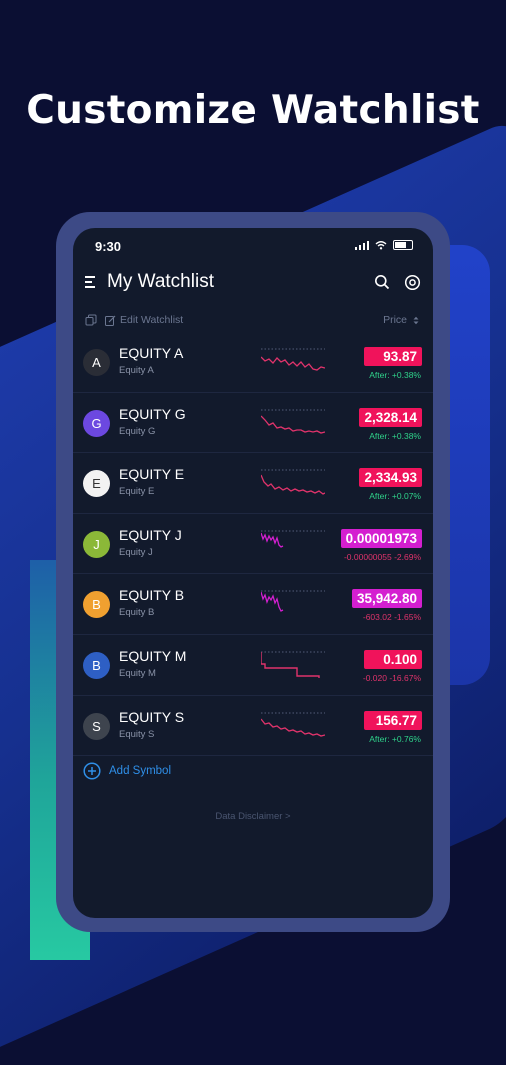  Describe the element at coordinates (152, 595) in the screenshot. I see `symbol-name: EQUITY B` at that location.